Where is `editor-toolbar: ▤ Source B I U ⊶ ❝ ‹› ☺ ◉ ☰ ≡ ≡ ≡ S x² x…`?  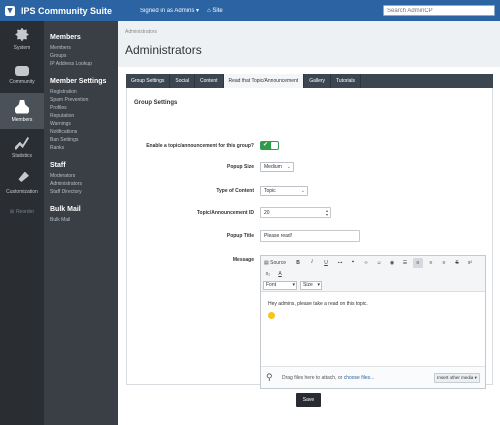 editor-toolbar: ▤ Source B I U ⊶ ❝ ‹› ☺ ◉ ☰ ≡ ≡ ≡ S x² x… is located at coordinates (373, 274).